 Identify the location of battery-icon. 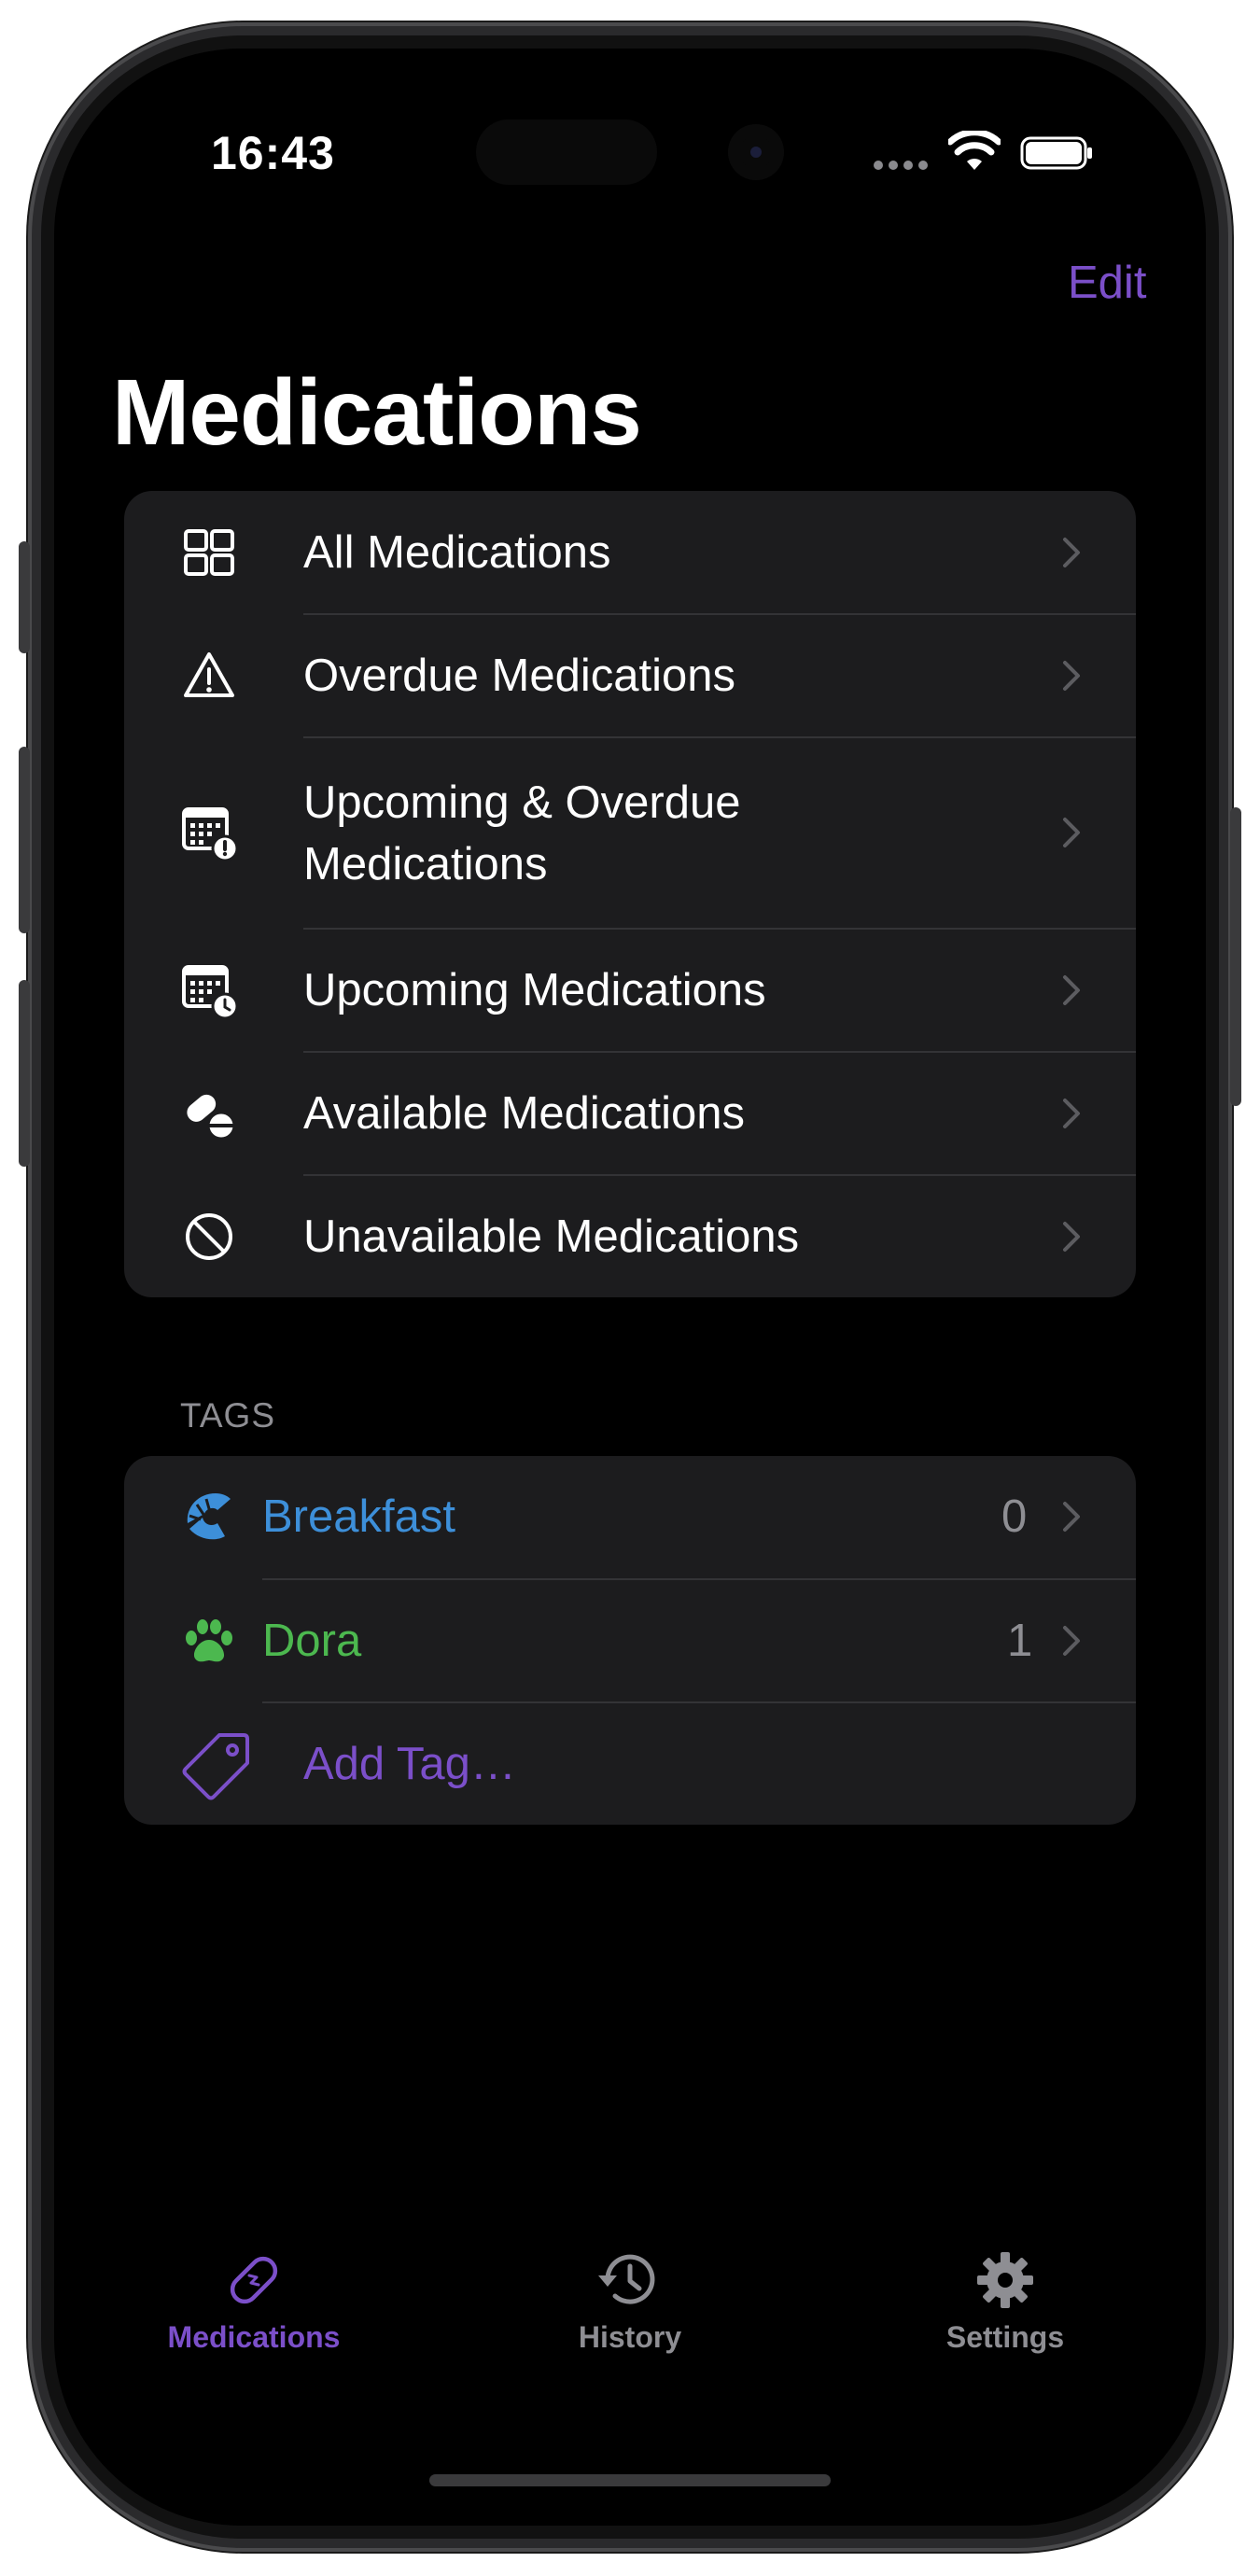
(1057, 155).